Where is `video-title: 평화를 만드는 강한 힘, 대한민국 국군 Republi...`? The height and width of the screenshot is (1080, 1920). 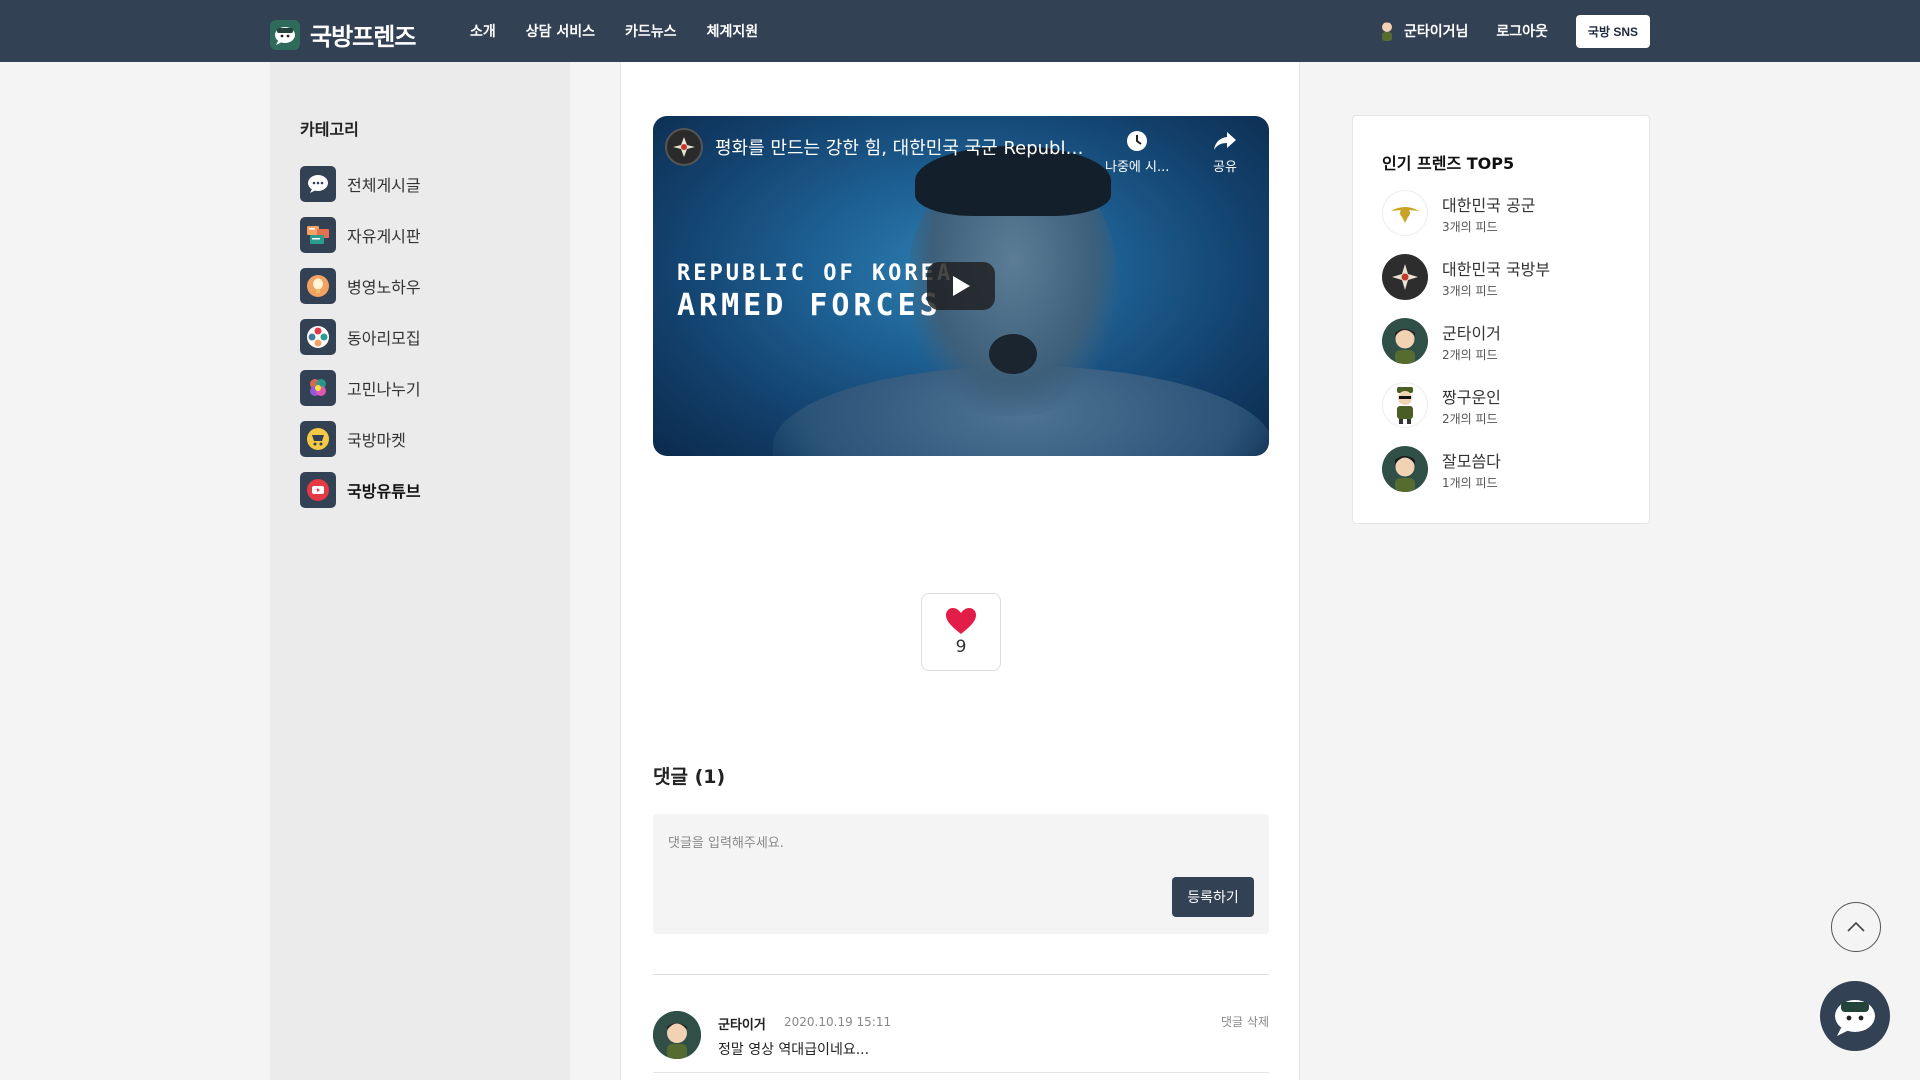
video-title: 평화를 만드는 강한 힘, 대한민국 국군 Republi... is located at coordinates (900, 147).